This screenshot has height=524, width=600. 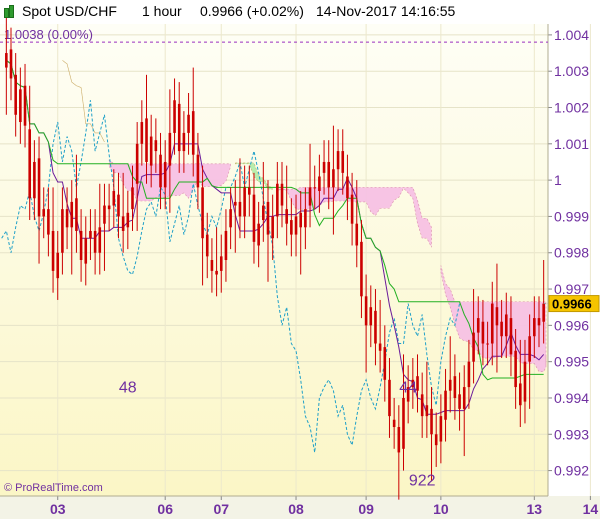 What do you see at coordinates (221, 509) in the screenshot?
I see `x-tick-label: 07` at bounding box center [221, 509].